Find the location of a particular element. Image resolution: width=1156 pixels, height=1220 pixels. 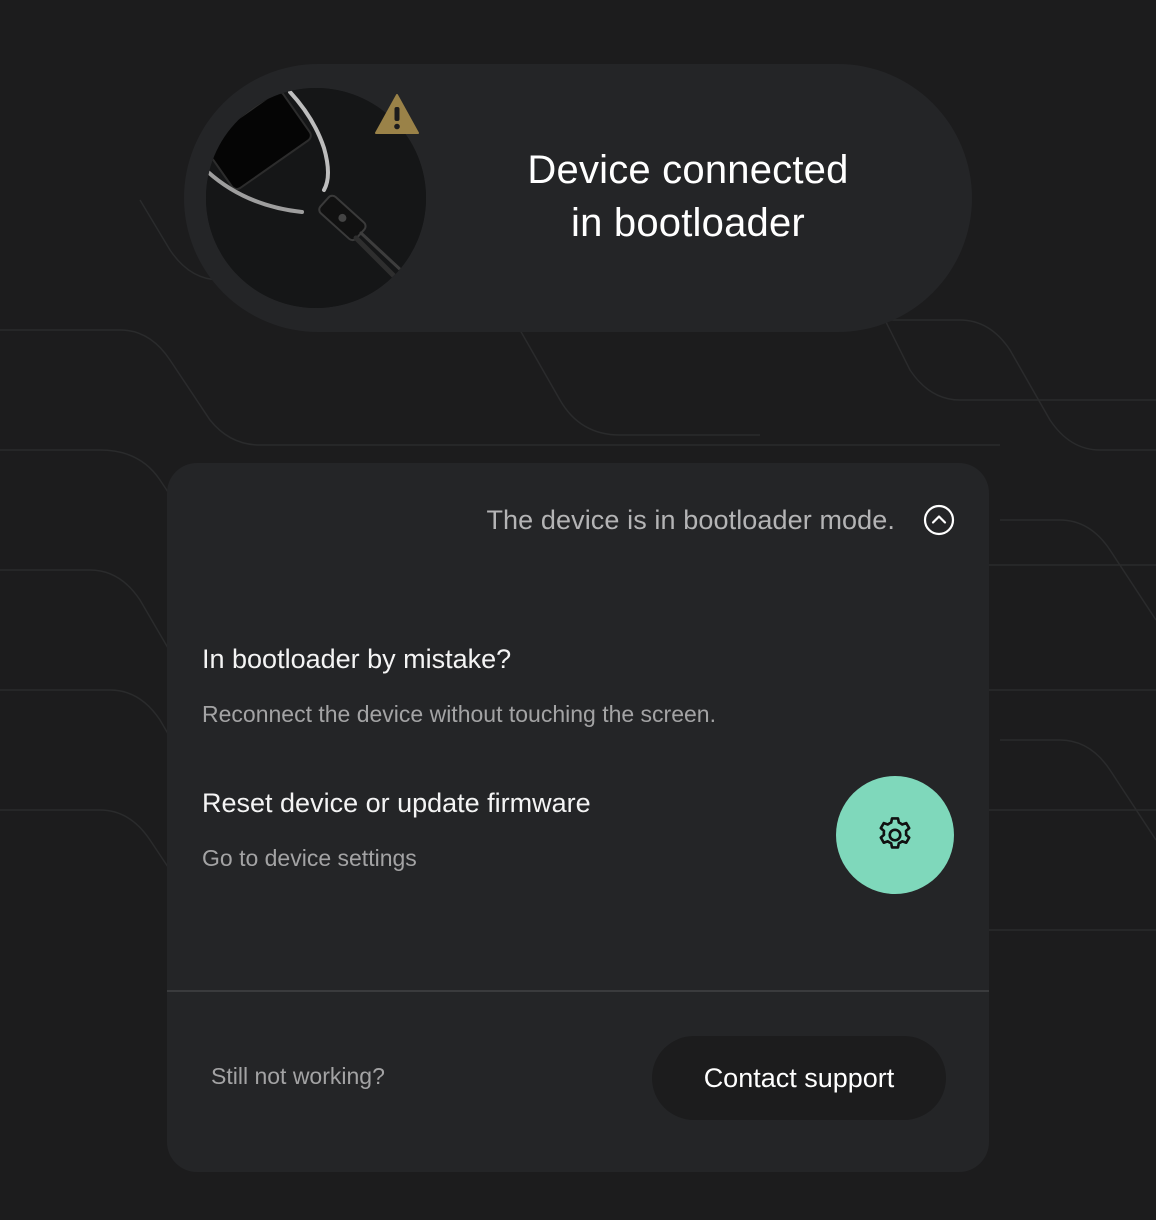

reset-description: Go to device settings is located at coordinates (309, 858).